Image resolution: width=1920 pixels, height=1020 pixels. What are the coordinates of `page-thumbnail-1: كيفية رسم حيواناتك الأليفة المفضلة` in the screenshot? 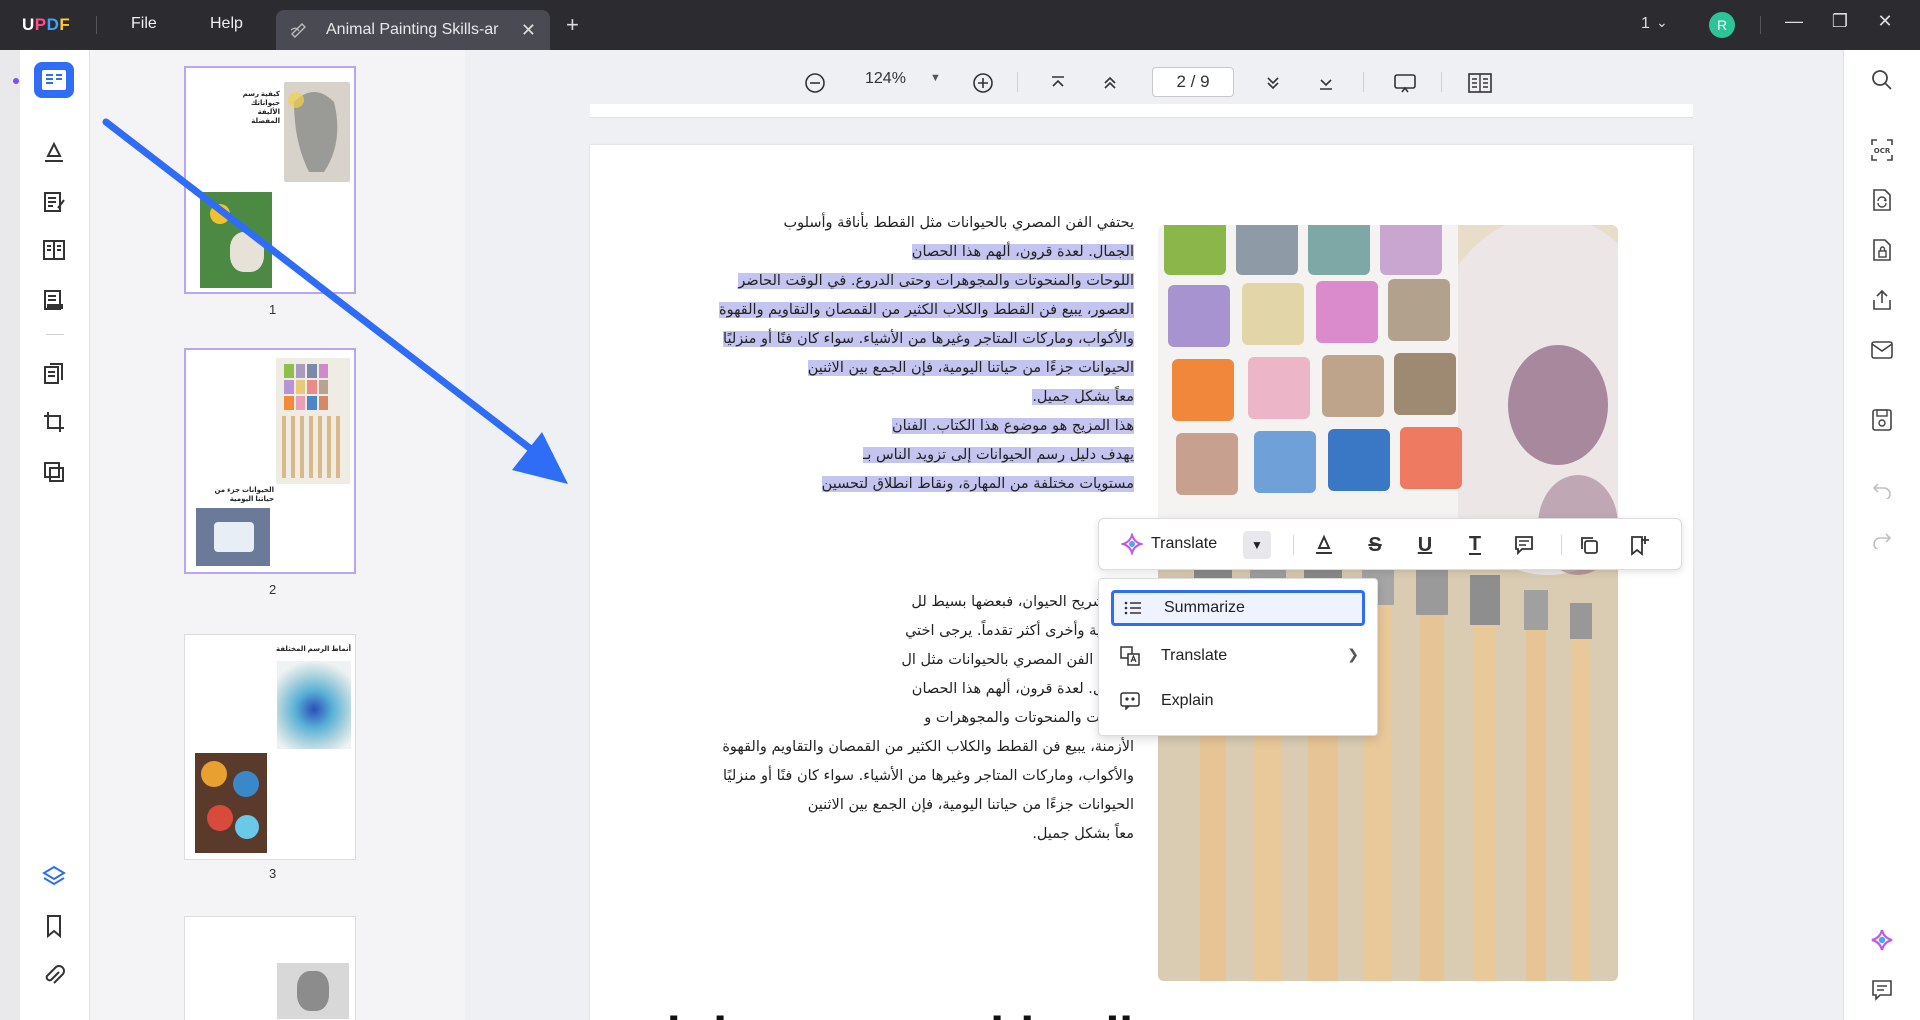 It's located at (270, 180).